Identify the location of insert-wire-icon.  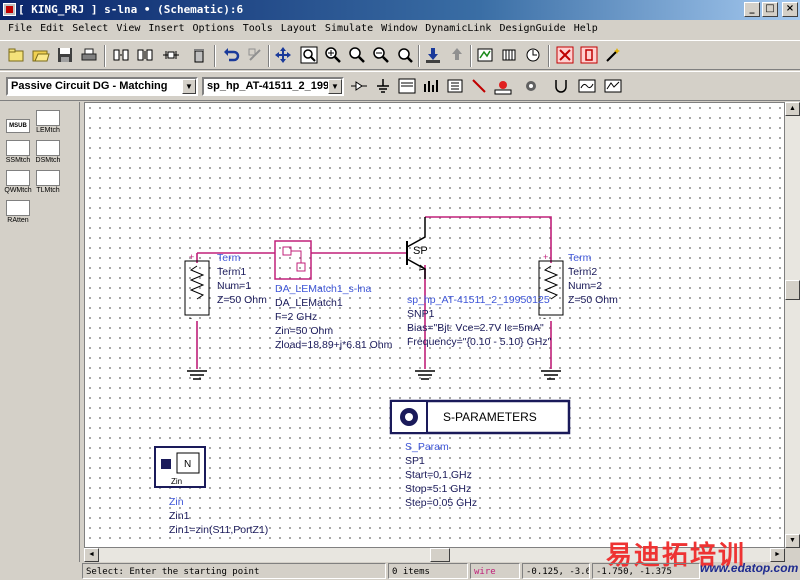
(479, 86).